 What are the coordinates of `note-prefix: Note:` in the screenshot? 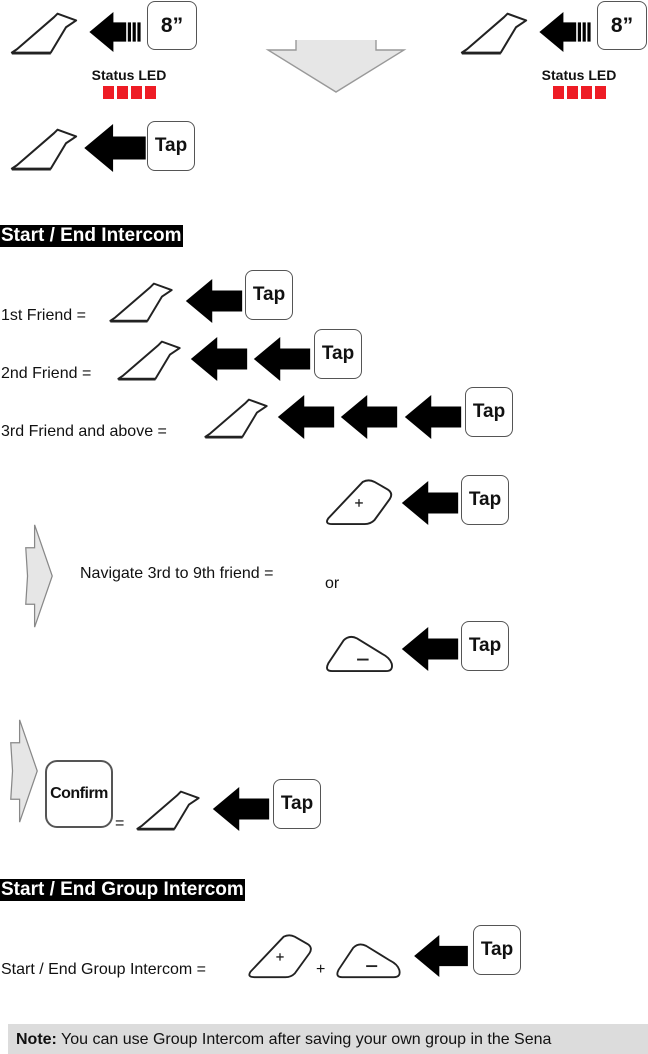 It's located at (36, 1039).